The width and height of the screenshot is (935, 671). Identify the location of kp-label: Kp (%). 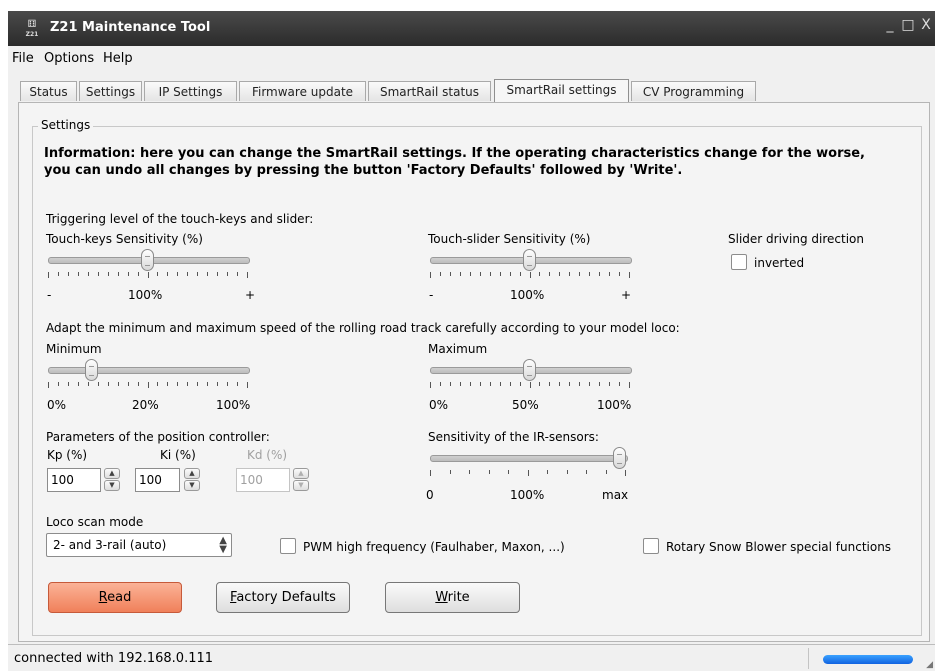
(67, 455).